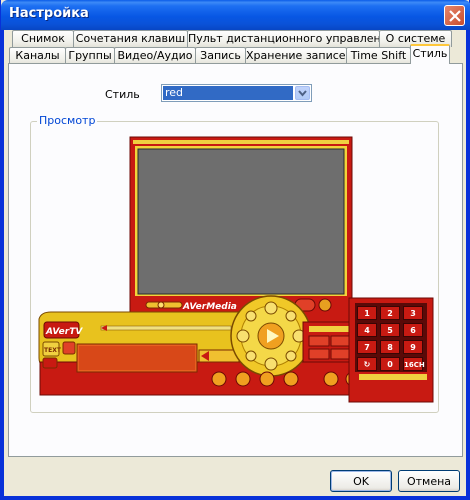  I want to click on keypad-key: 9, so click(413, 347).